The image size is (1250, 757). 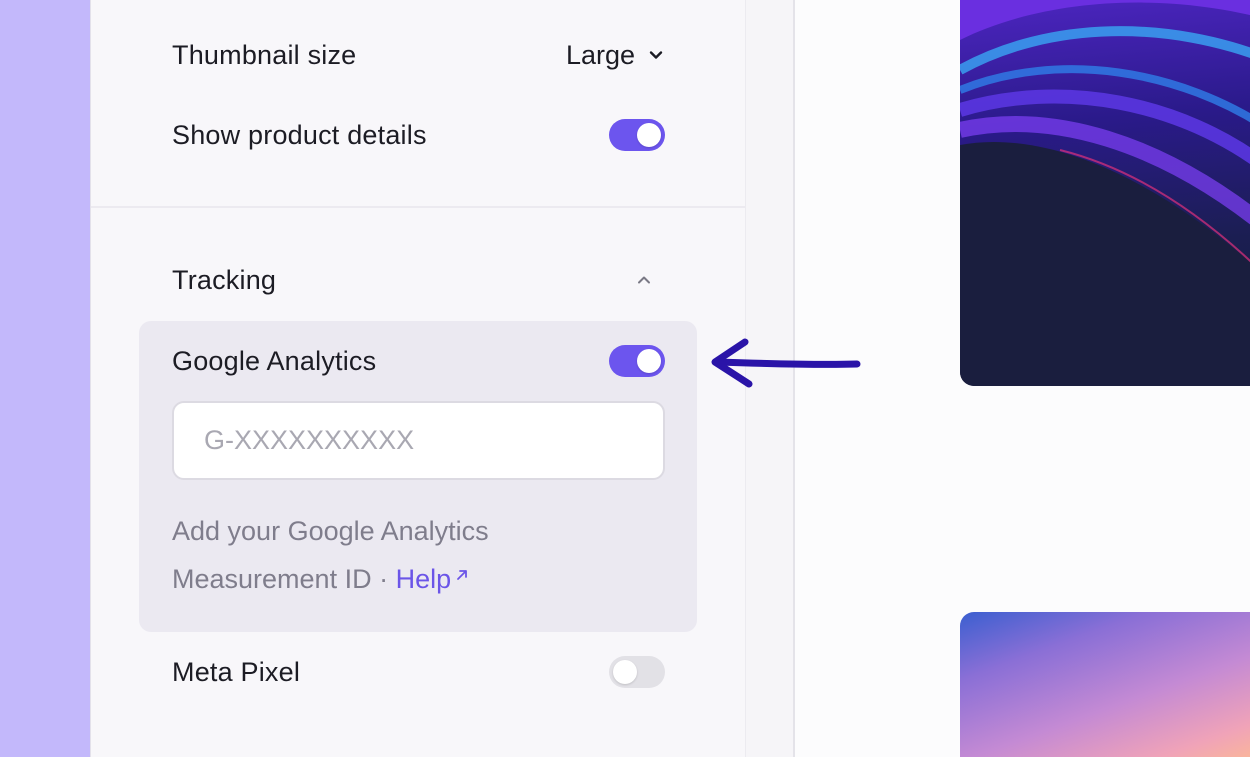 I want to click on google-analytics-row: Google Analytics, so click(x=418, y=361).